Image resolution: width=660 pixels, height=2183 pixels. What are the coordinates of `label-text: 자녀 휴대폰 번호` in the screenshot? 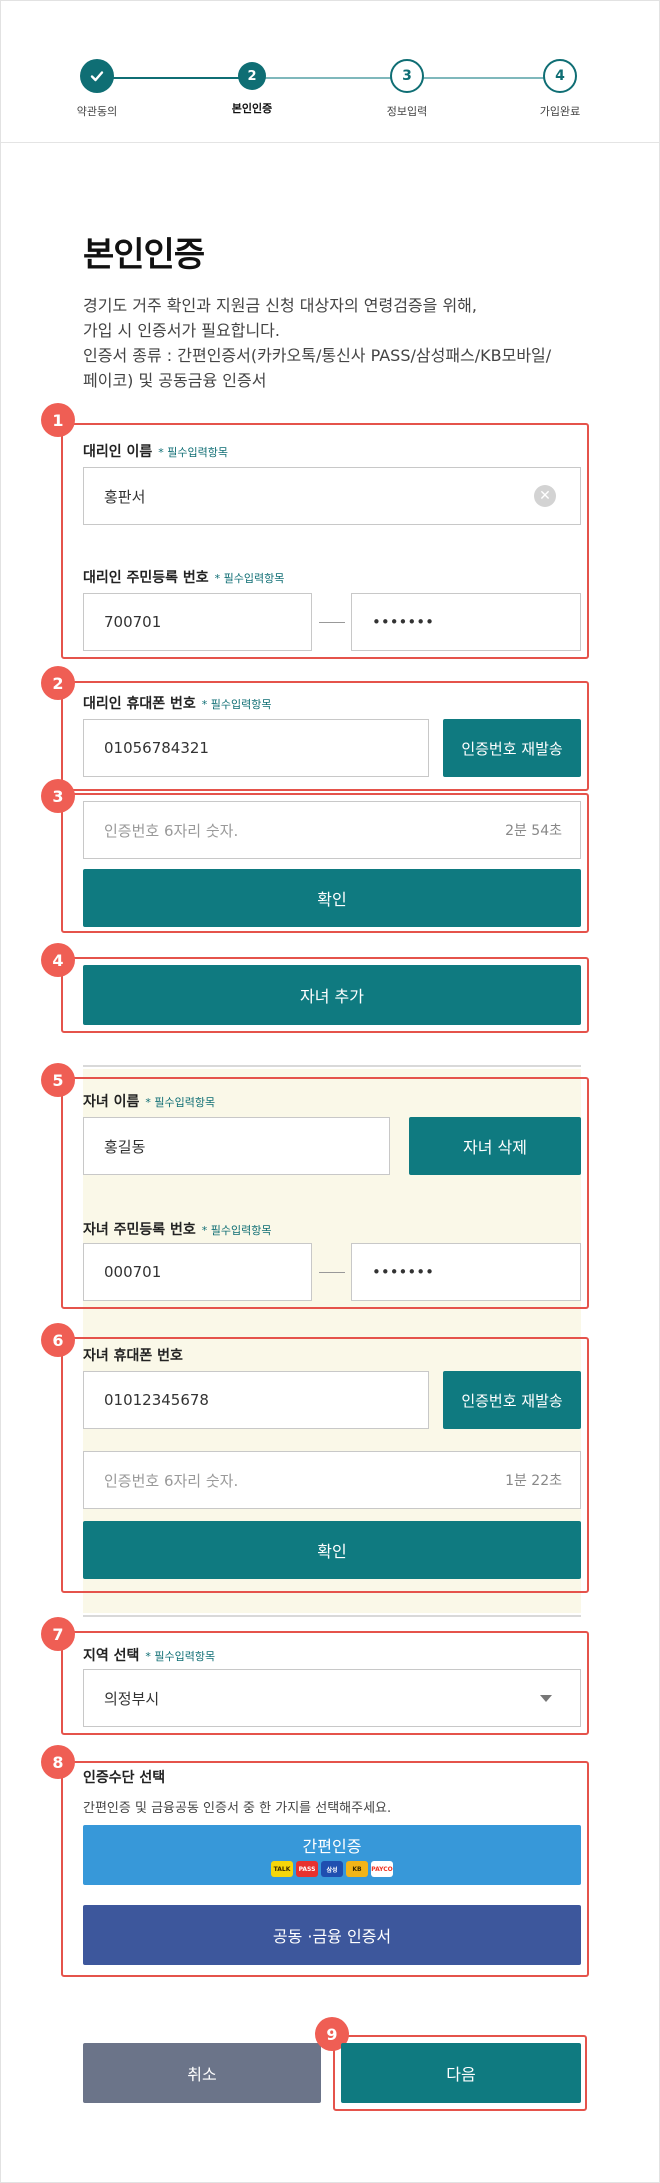 It's located at (133, 1356).